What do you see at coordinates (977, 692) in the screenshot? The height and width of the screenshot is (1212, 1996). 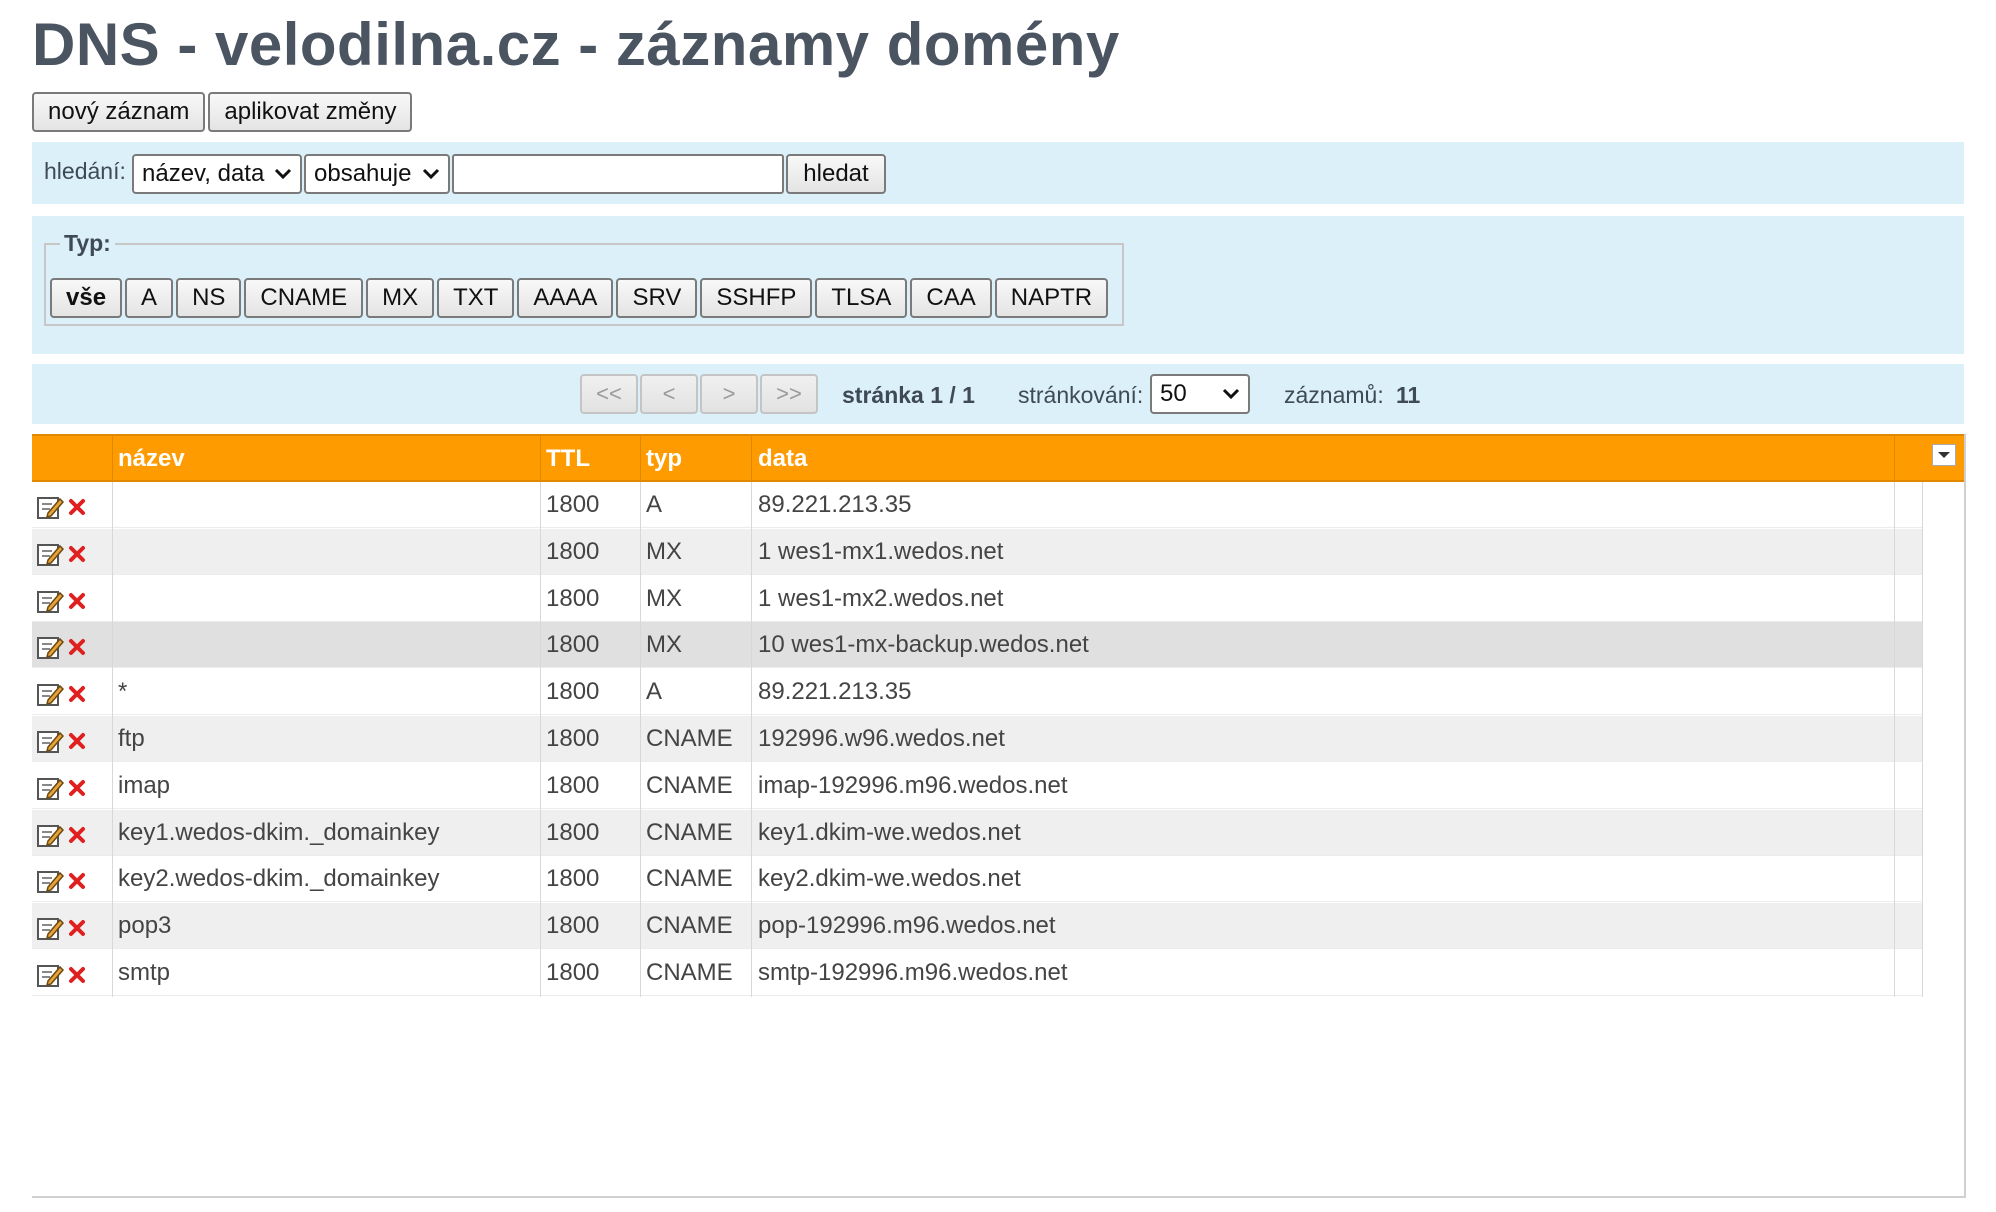 I see `table-row: * 1800 A 89.221.213.35` at bounding box center [977, 692].